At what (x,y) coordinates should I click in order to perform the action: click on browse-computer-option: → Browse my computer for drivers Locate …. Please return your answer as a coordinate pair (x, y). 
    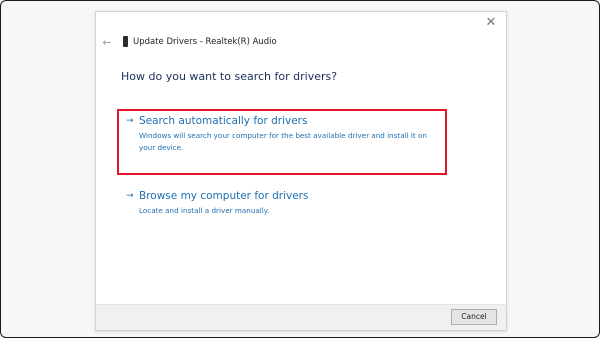
    Looking at the image, I should click on (282, 202).